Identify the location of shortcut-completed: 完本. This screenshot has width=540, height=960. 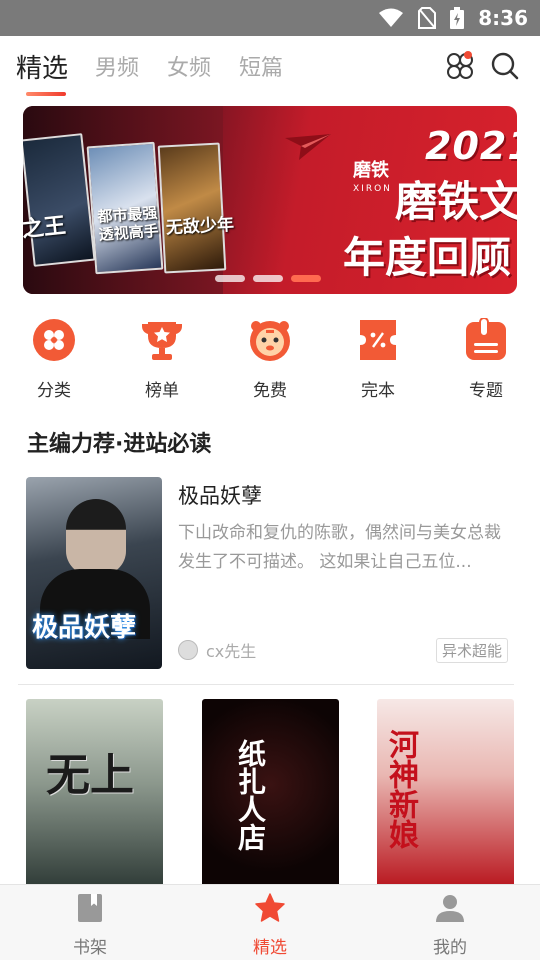
(378, 359).